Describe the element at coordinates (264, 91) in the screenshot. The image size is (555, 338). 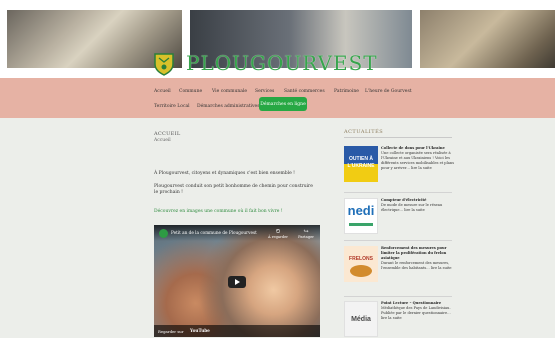
I see `nav-item-services: Services` at that location.